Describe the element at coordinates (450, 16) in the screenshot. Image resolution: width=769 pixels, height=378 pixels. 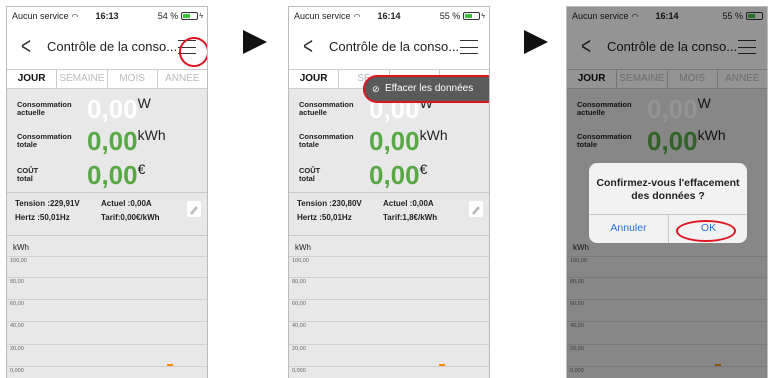
I see `battery-percent: 55 %` at that location.